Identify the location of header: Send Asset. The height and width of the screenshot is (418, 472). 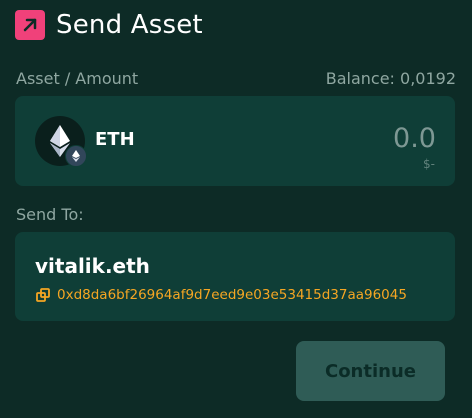
(109, 25).